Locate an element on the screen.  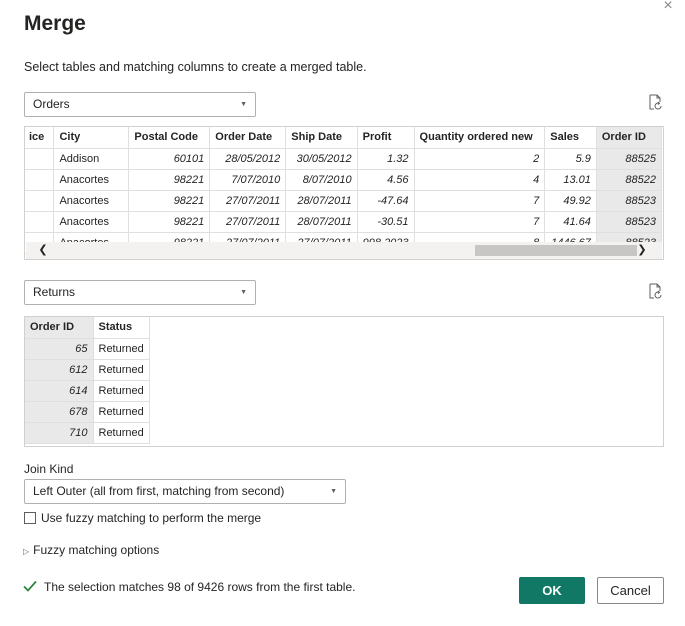
dialog-title: Merge is located at coordinates (55, 23).